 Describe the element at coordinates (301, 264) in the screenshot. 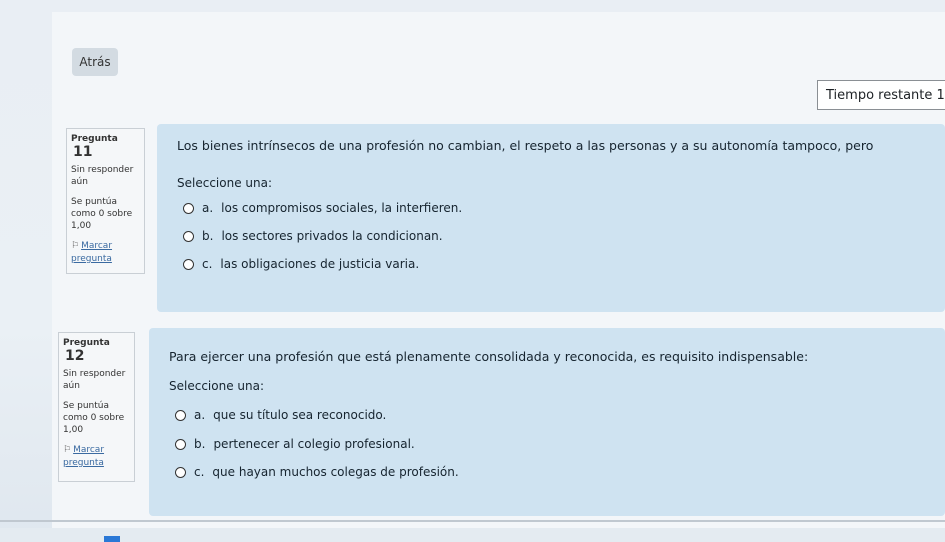

I see `answer-option-c: c. las obligaciones de justicia varia.` at that location.